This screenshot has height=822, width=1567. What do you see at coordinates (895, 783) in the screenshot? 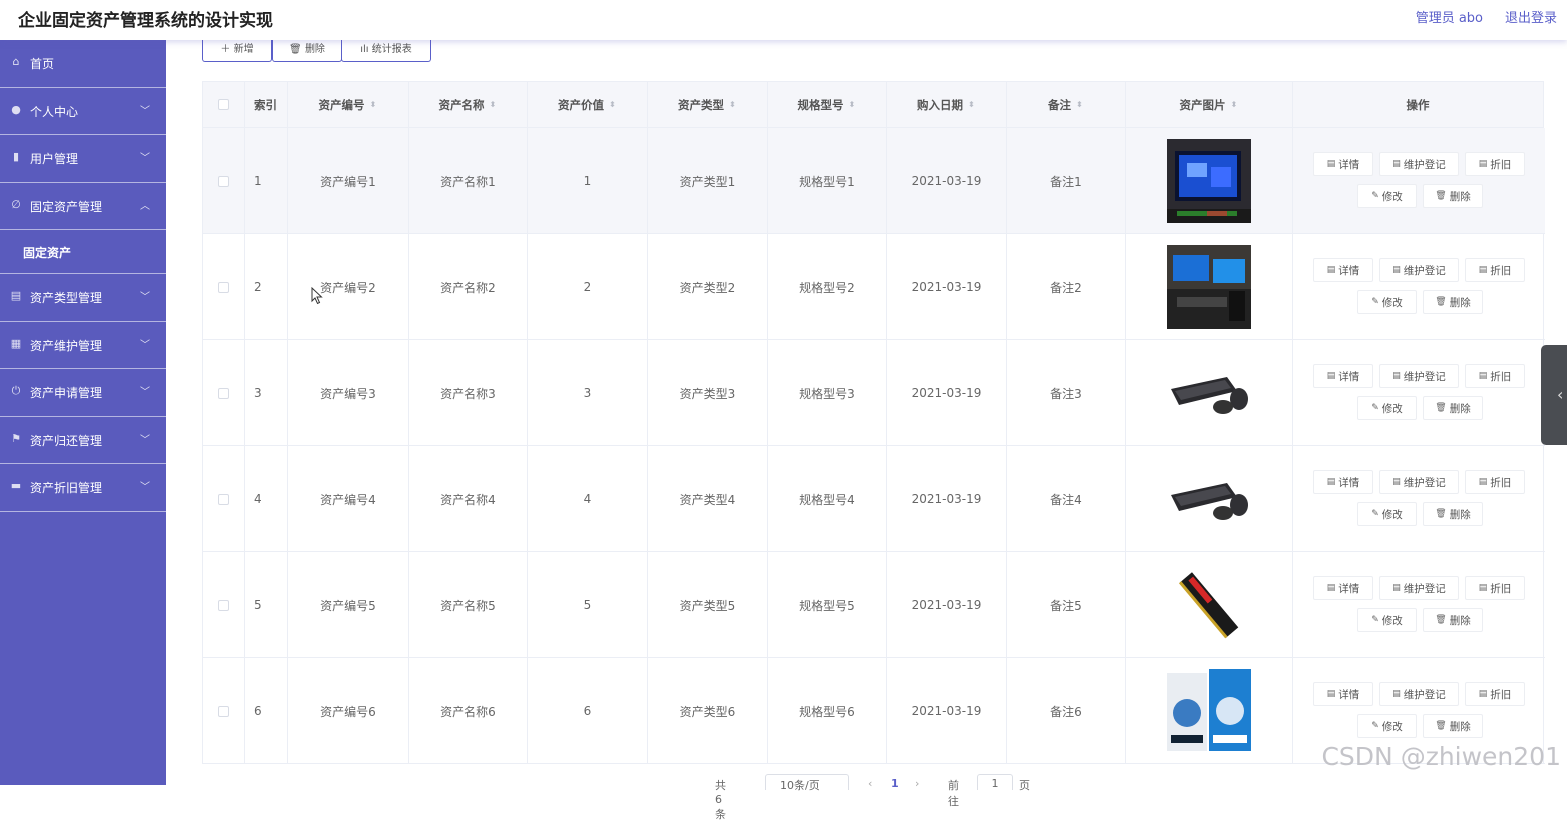
I see `page-number-current: 1` at bounding box center [895, 783].